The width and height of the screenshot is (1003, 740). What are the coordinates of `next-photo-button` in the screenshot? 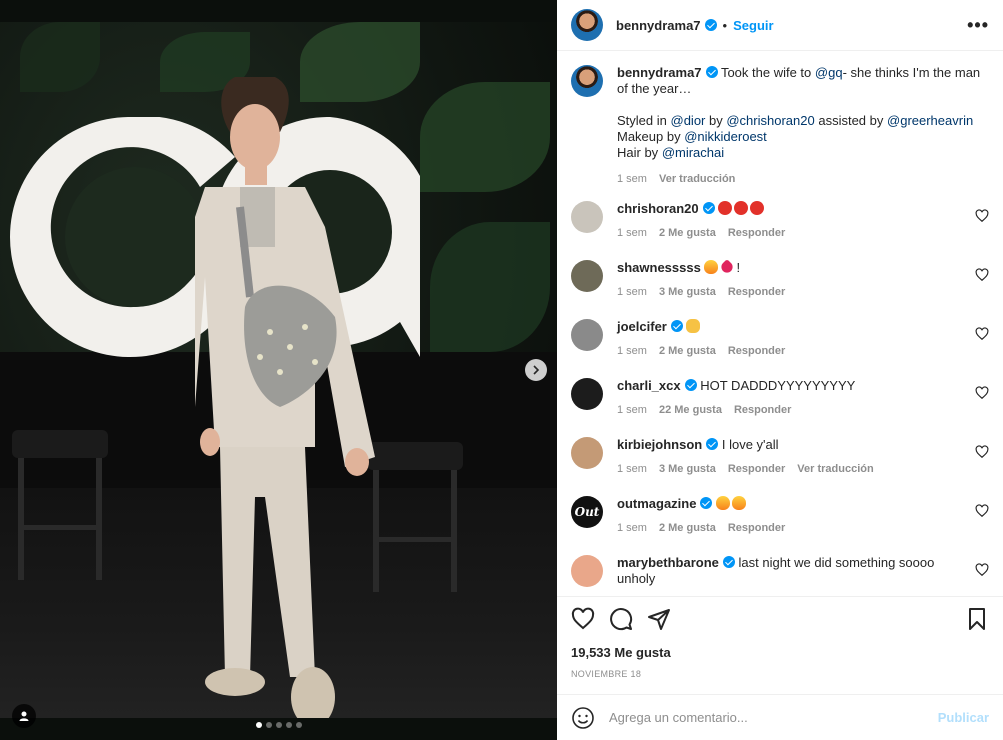 It's located at (536, 370).